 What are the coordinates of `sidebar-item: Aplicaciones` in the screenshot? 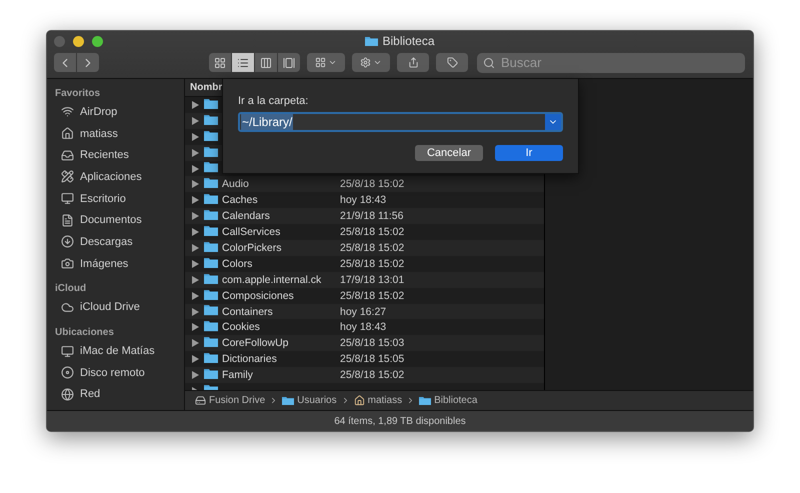 It's located at (119, 177).